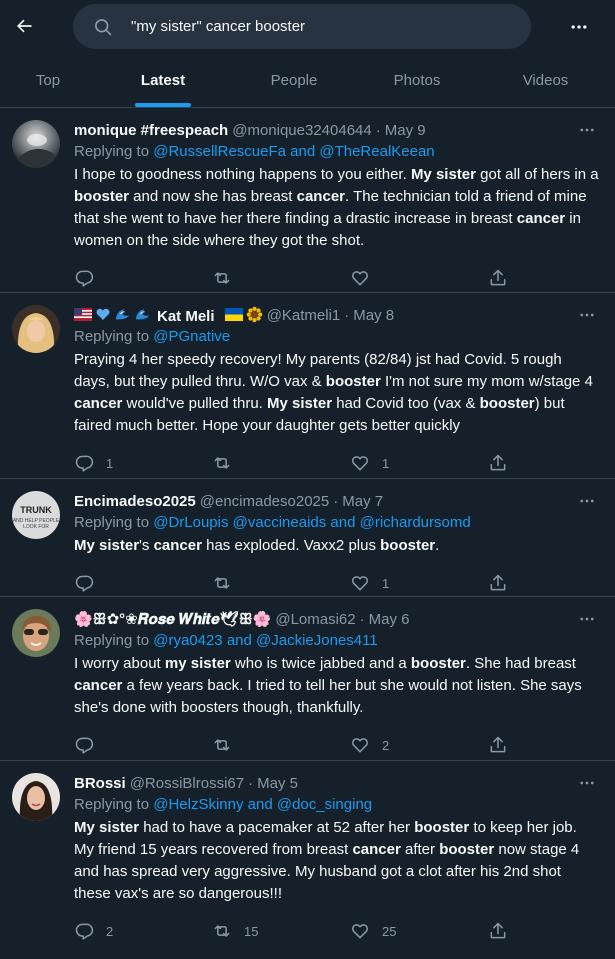 The image size is (615, 959). I want to click on like-button, so click(366, 278).